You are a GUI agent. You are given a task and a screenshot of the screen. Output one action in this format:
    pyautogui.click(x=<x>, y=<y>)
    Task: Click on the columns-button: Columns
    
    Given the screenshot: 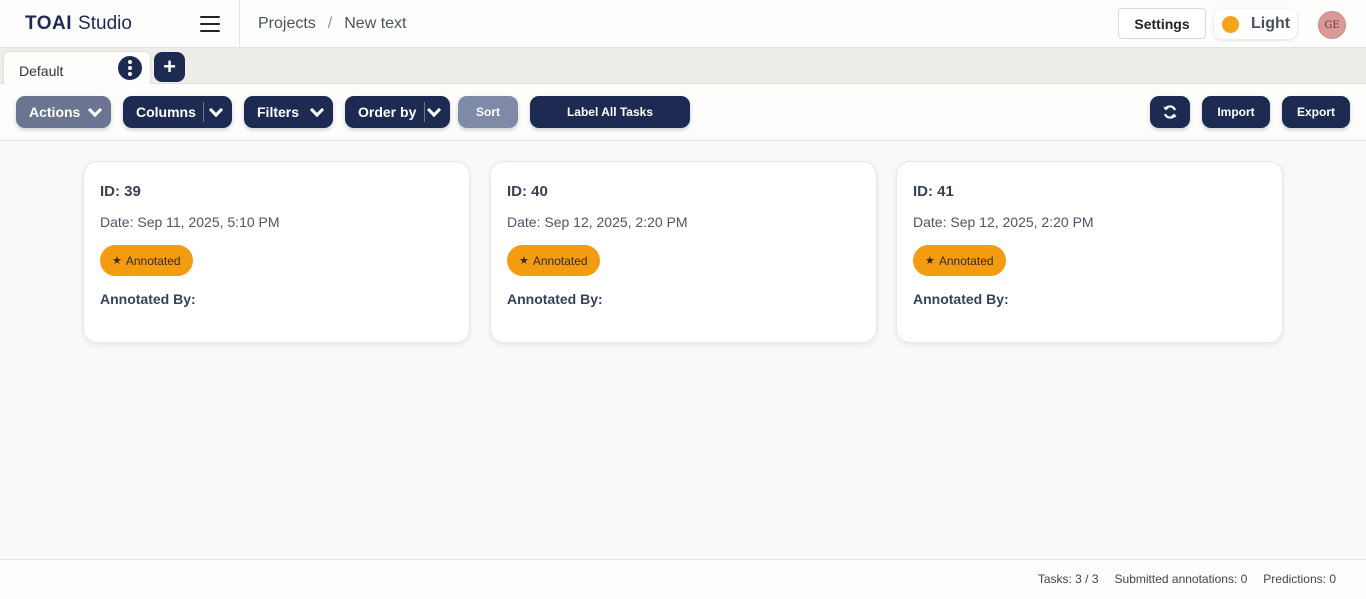 What is the action you would take?
    pyautogui.click(x=177, y=112)
    